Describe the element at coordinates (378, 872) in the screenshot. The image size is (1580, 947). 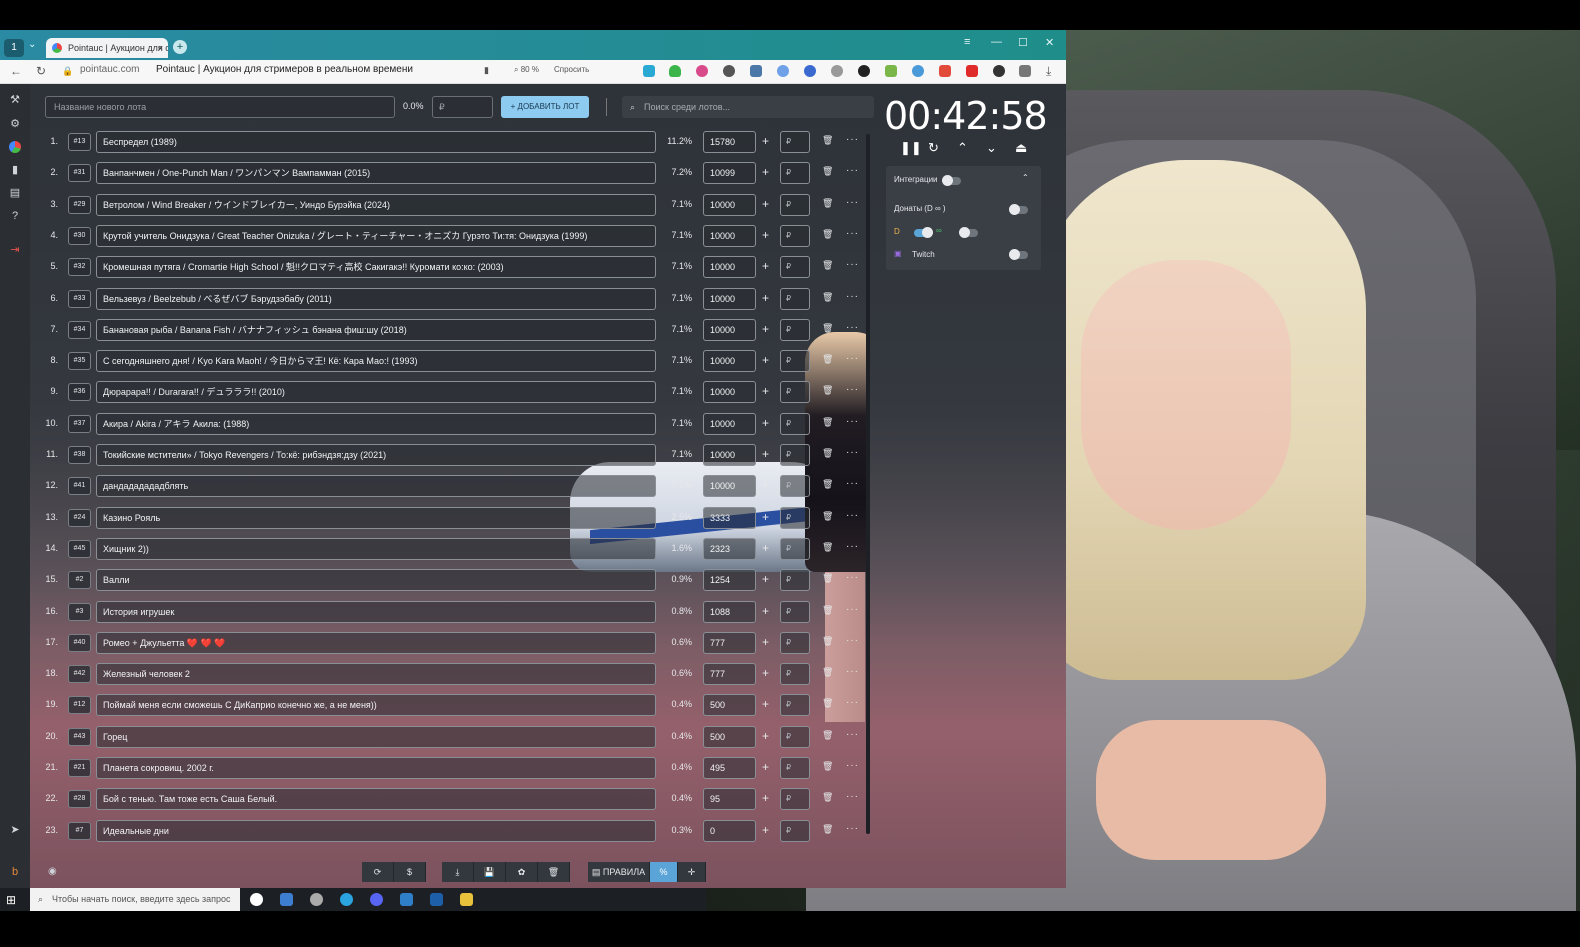
I see `github-icon: ⟳` at that location.